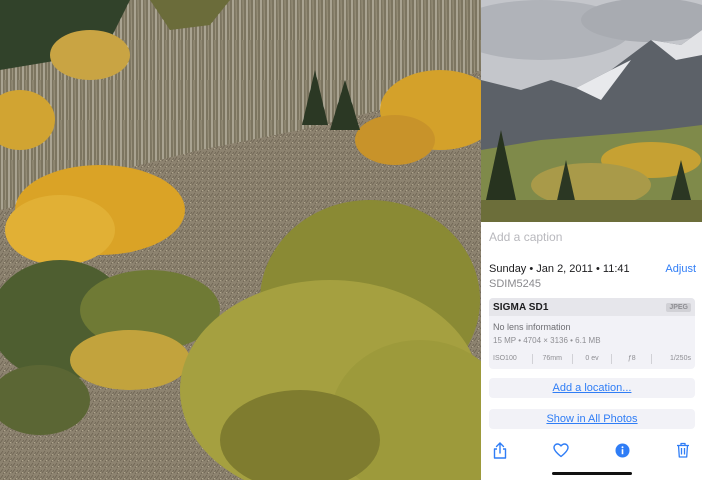 This screenshot has height=480, width=702. Describe the element at coordinates (673, 359) in the screenshot. I see `shutter-value: 1/250s` at that location.